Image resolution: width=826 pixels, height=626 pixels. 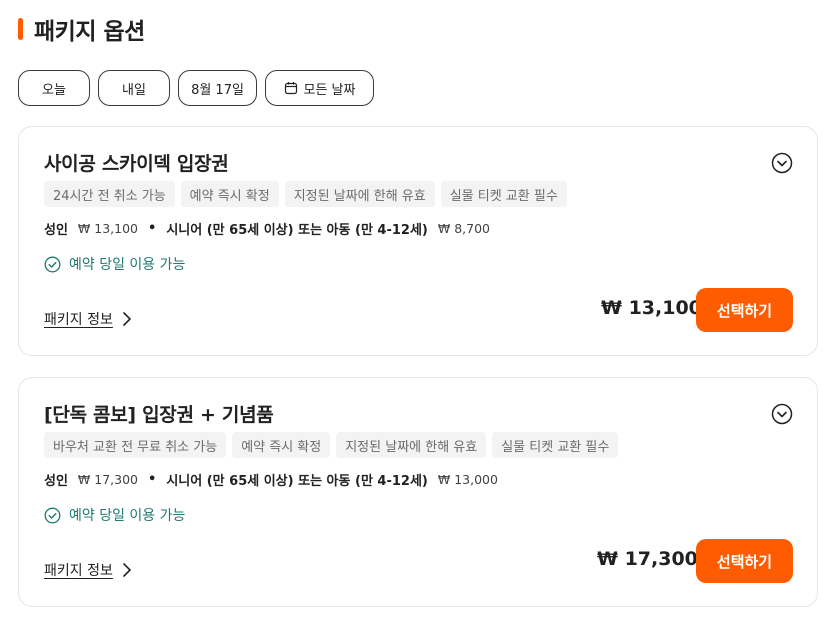 I want to click on date-chip-label: 모든 날짜, so click(x=329, y=90).